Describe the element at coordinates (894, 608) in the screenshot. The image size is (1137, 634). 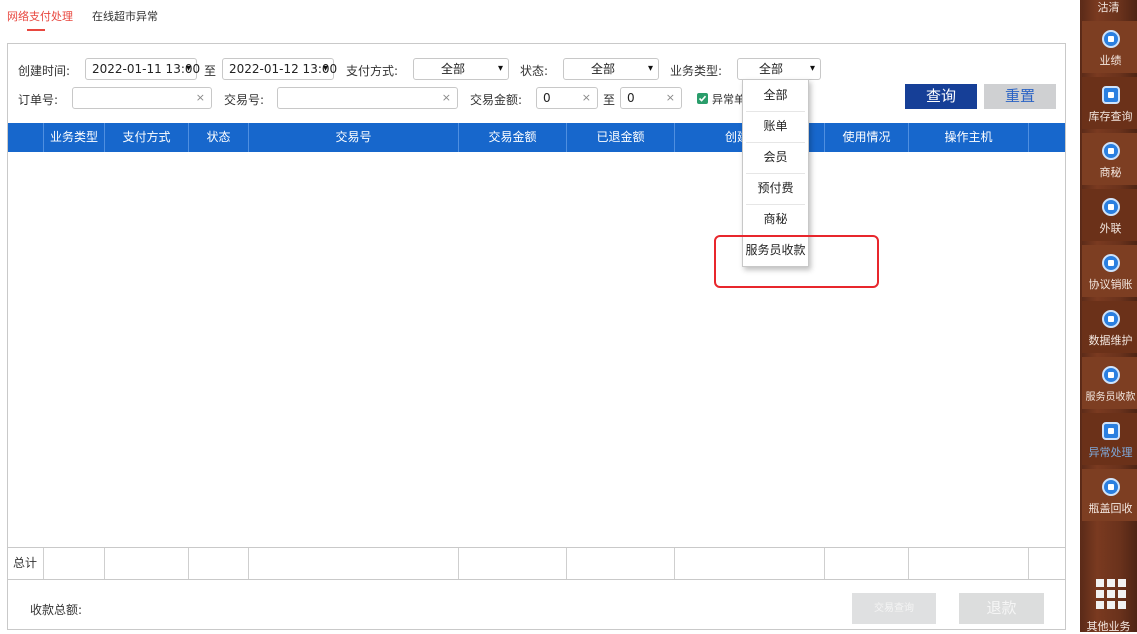
I see `trade-query-button: 交易查询` at that location.